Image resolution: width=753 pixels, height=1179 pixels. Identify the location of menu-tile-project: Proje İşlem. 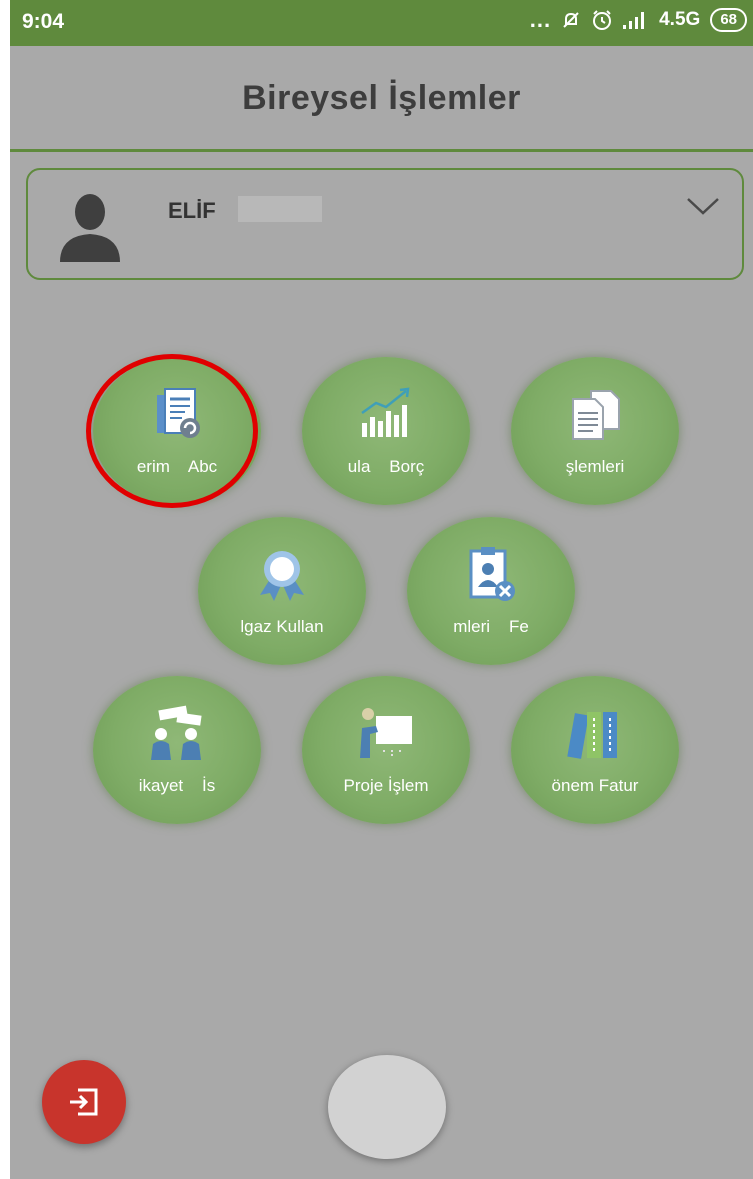
(386, 750).